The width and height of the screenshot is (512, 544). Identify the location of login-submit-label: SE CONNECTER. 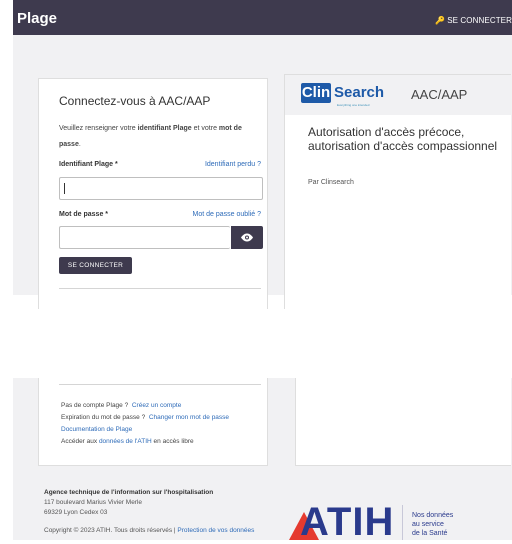
(95, 265).